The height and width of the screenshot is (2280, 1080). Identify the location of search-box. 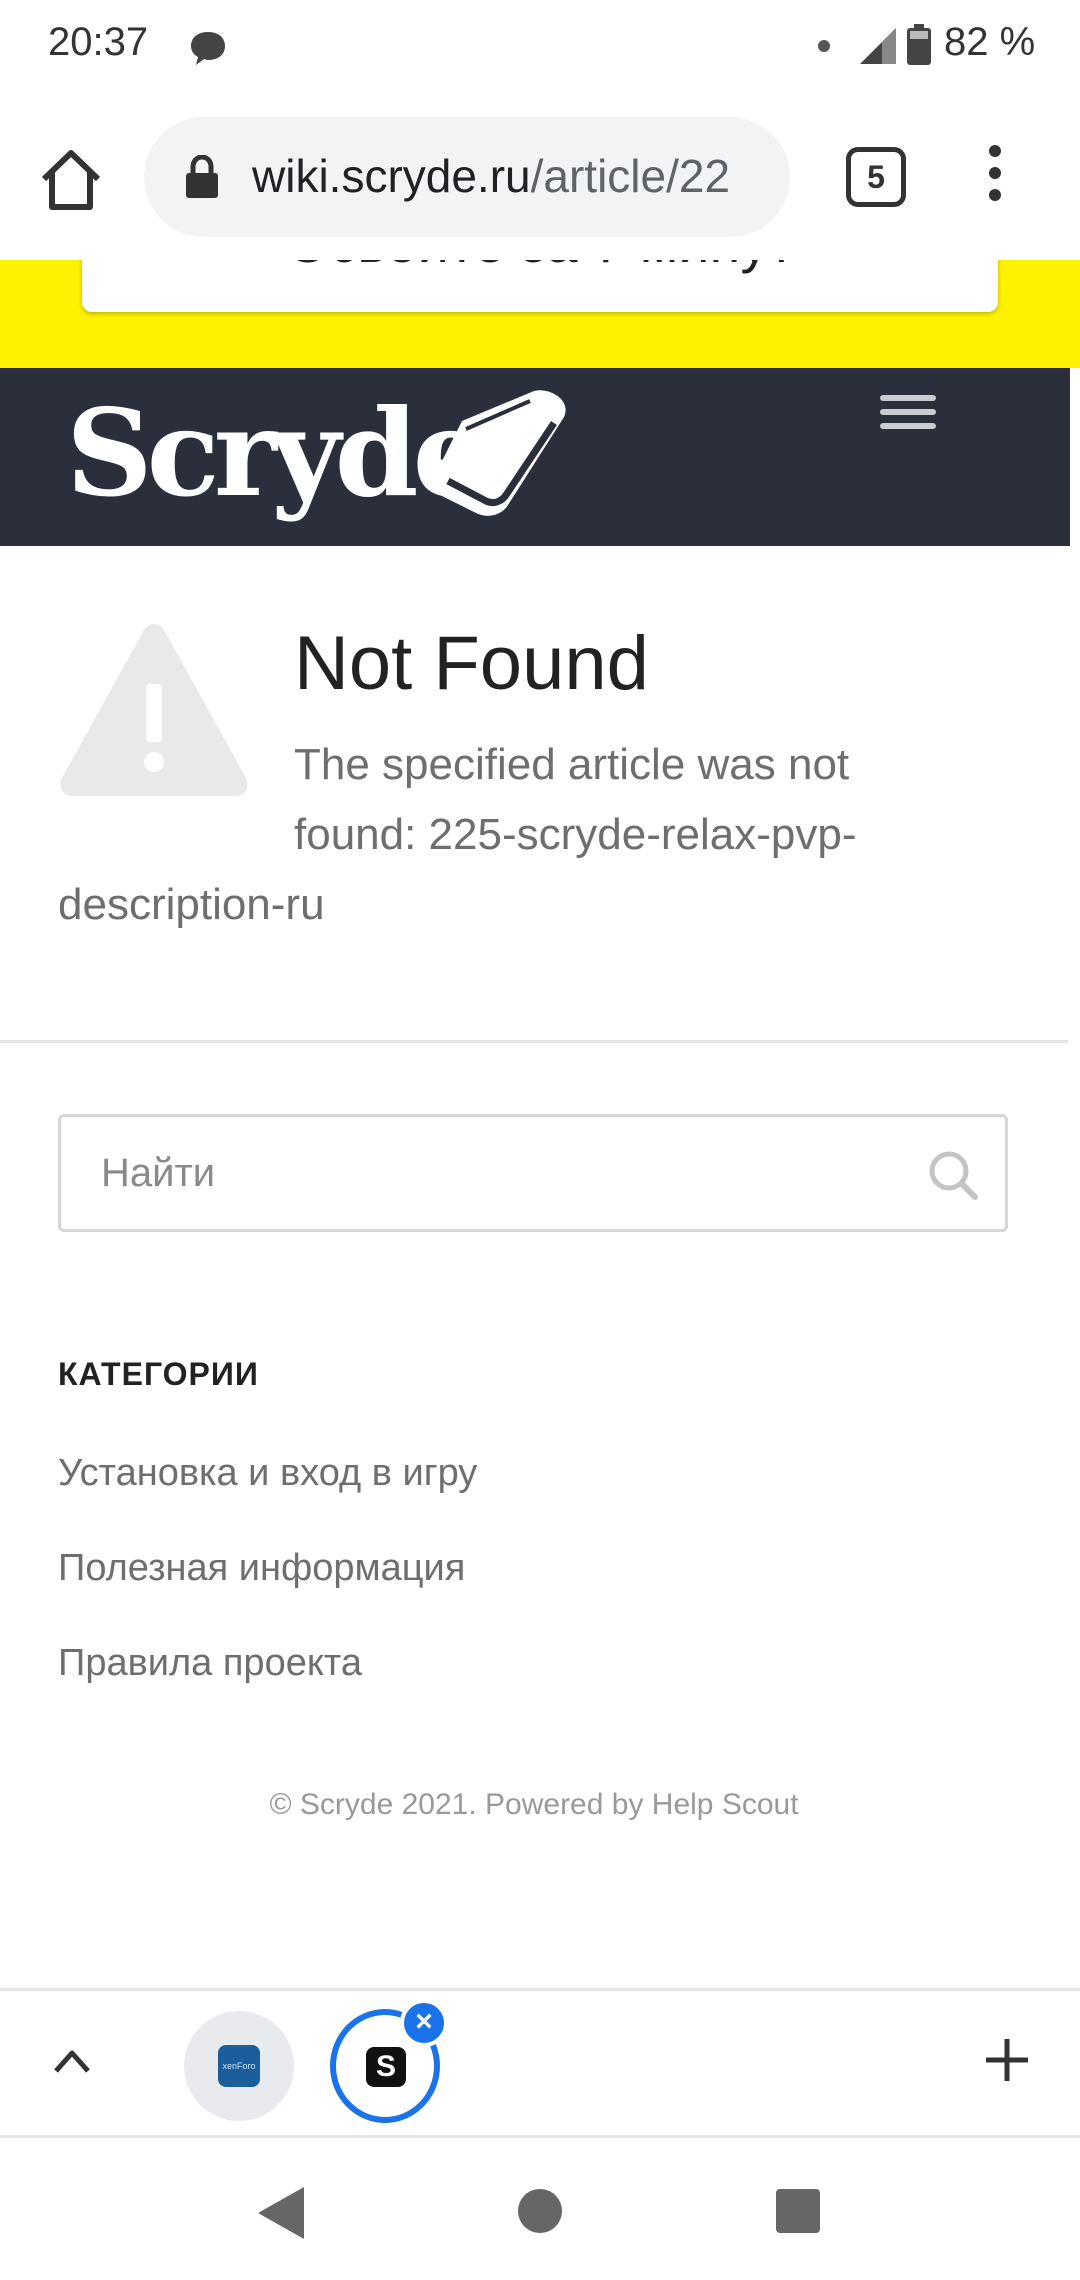
(533, 1173).